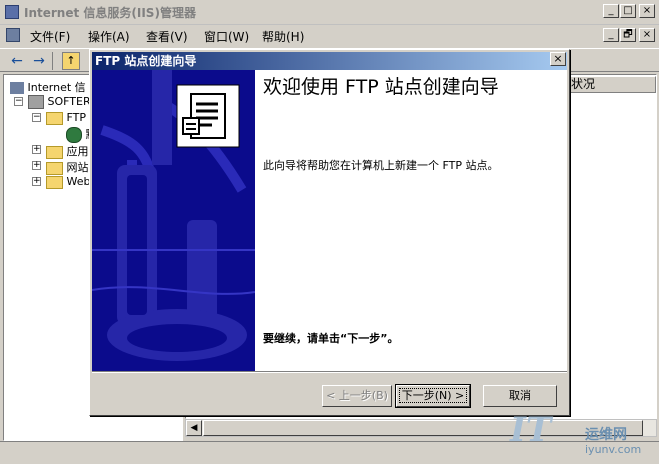 The height and width of the screenshot is (464, 659). What do you see at coordinates (329, 452) in the screenshot?
I see `status-bar` at bounding box center [329, 452].